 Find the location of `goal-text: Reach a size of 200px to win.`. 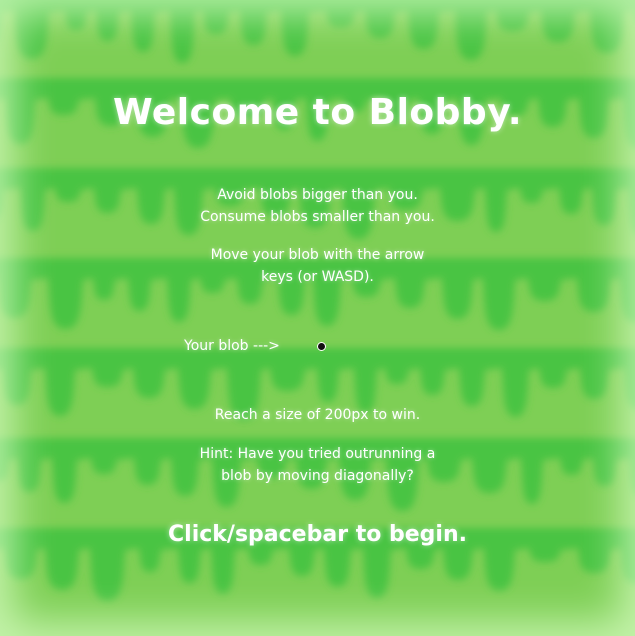

goal-text: Reach a size of 200px to win. is located at coordinates (317, 415).